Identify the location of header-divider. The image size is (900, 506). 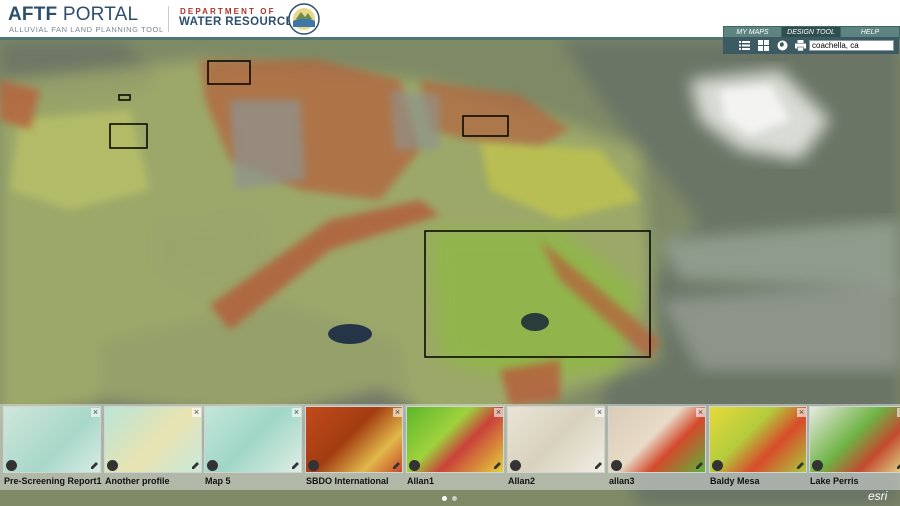
(168, 19).